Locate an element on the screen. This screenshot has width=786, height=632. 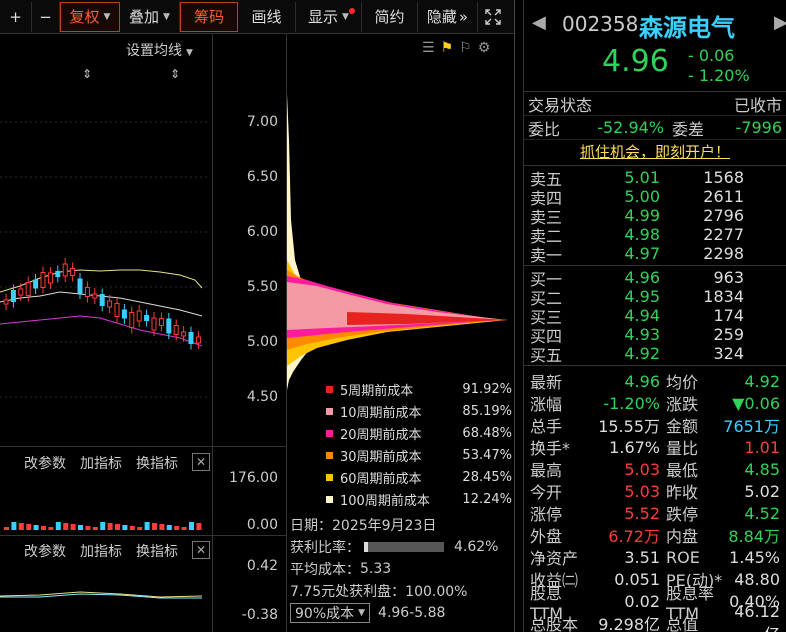
prev-stock-icon: ◀ is located at coordinates (539, 22).